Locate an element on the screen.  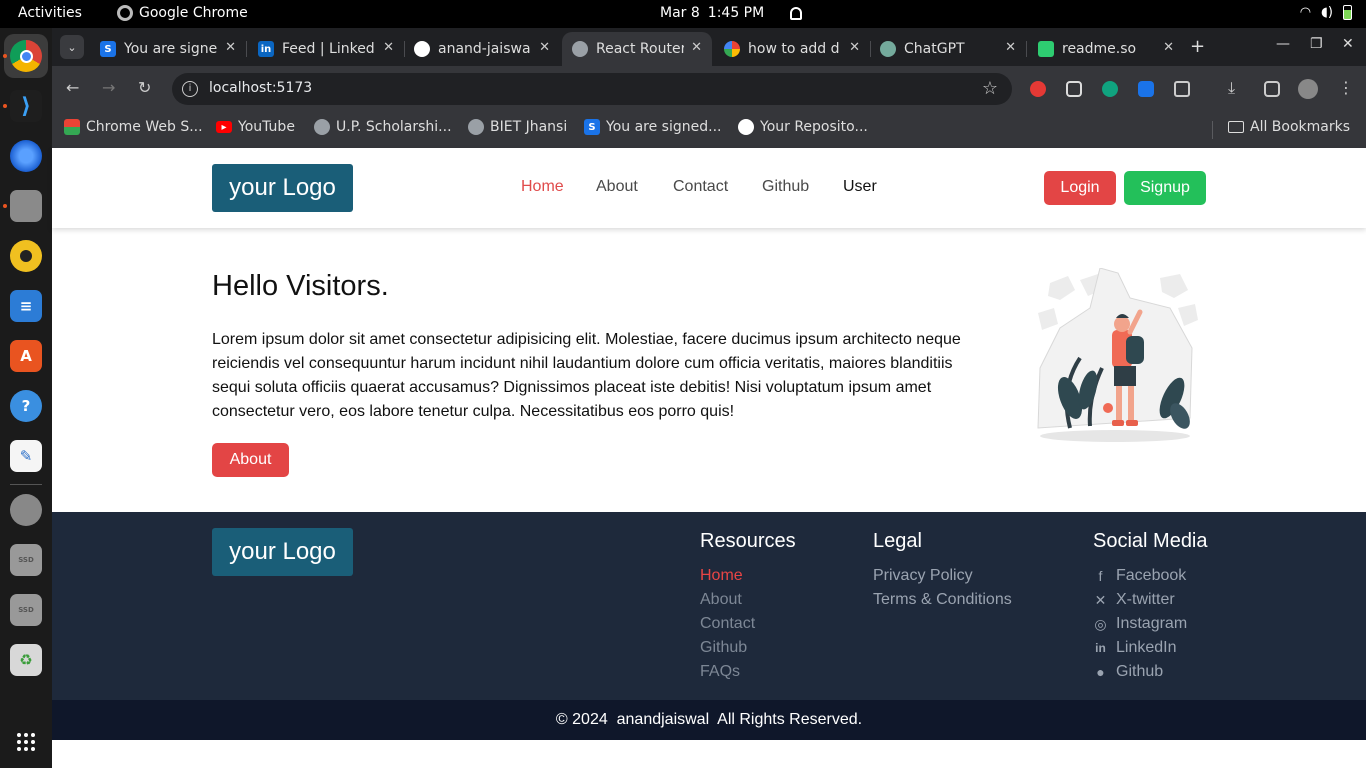
dock-rhythmbox-icon is located at coordinates (26, 256).